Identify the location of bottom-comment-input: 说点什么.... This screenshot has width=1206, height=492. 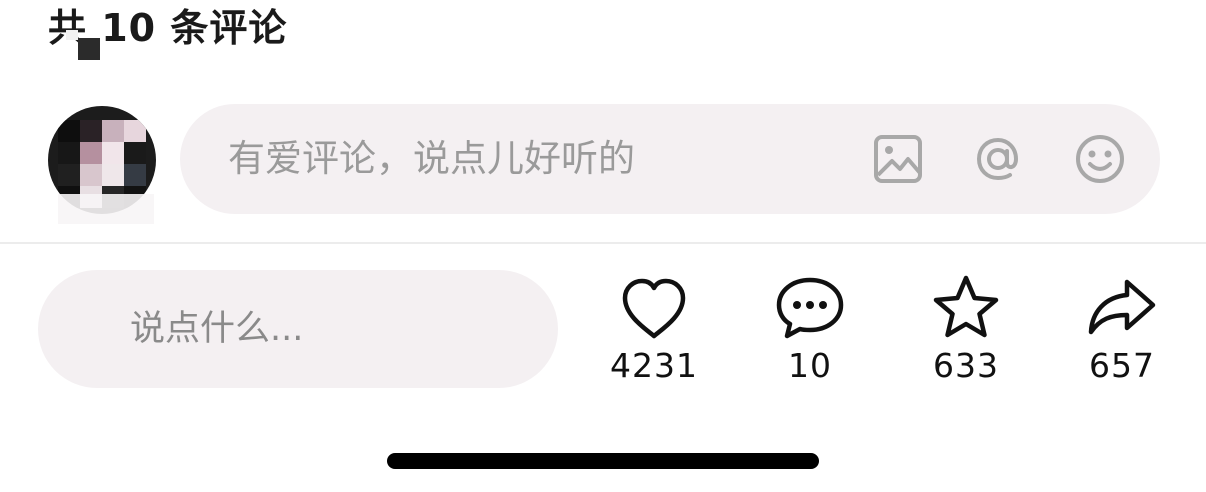
(298, 329).